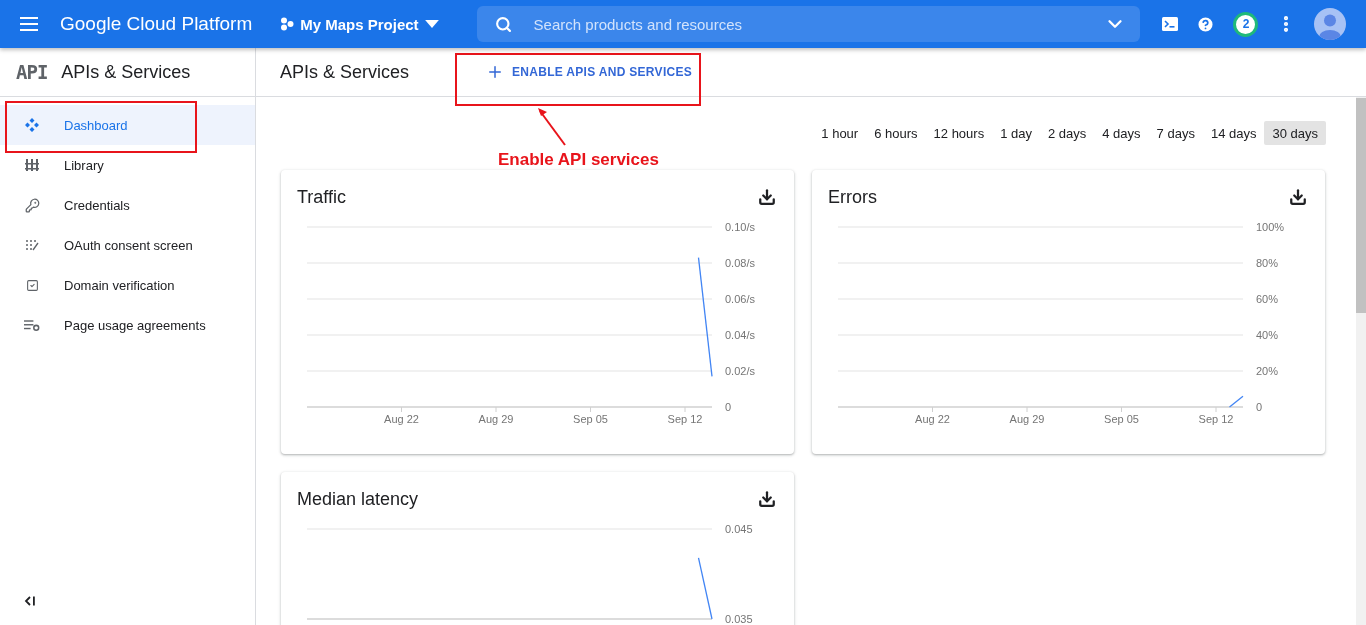 The height and width of the screenshot is (625, 1366). I want to click on nav-item: Page usage agreements, so click(127, 325).